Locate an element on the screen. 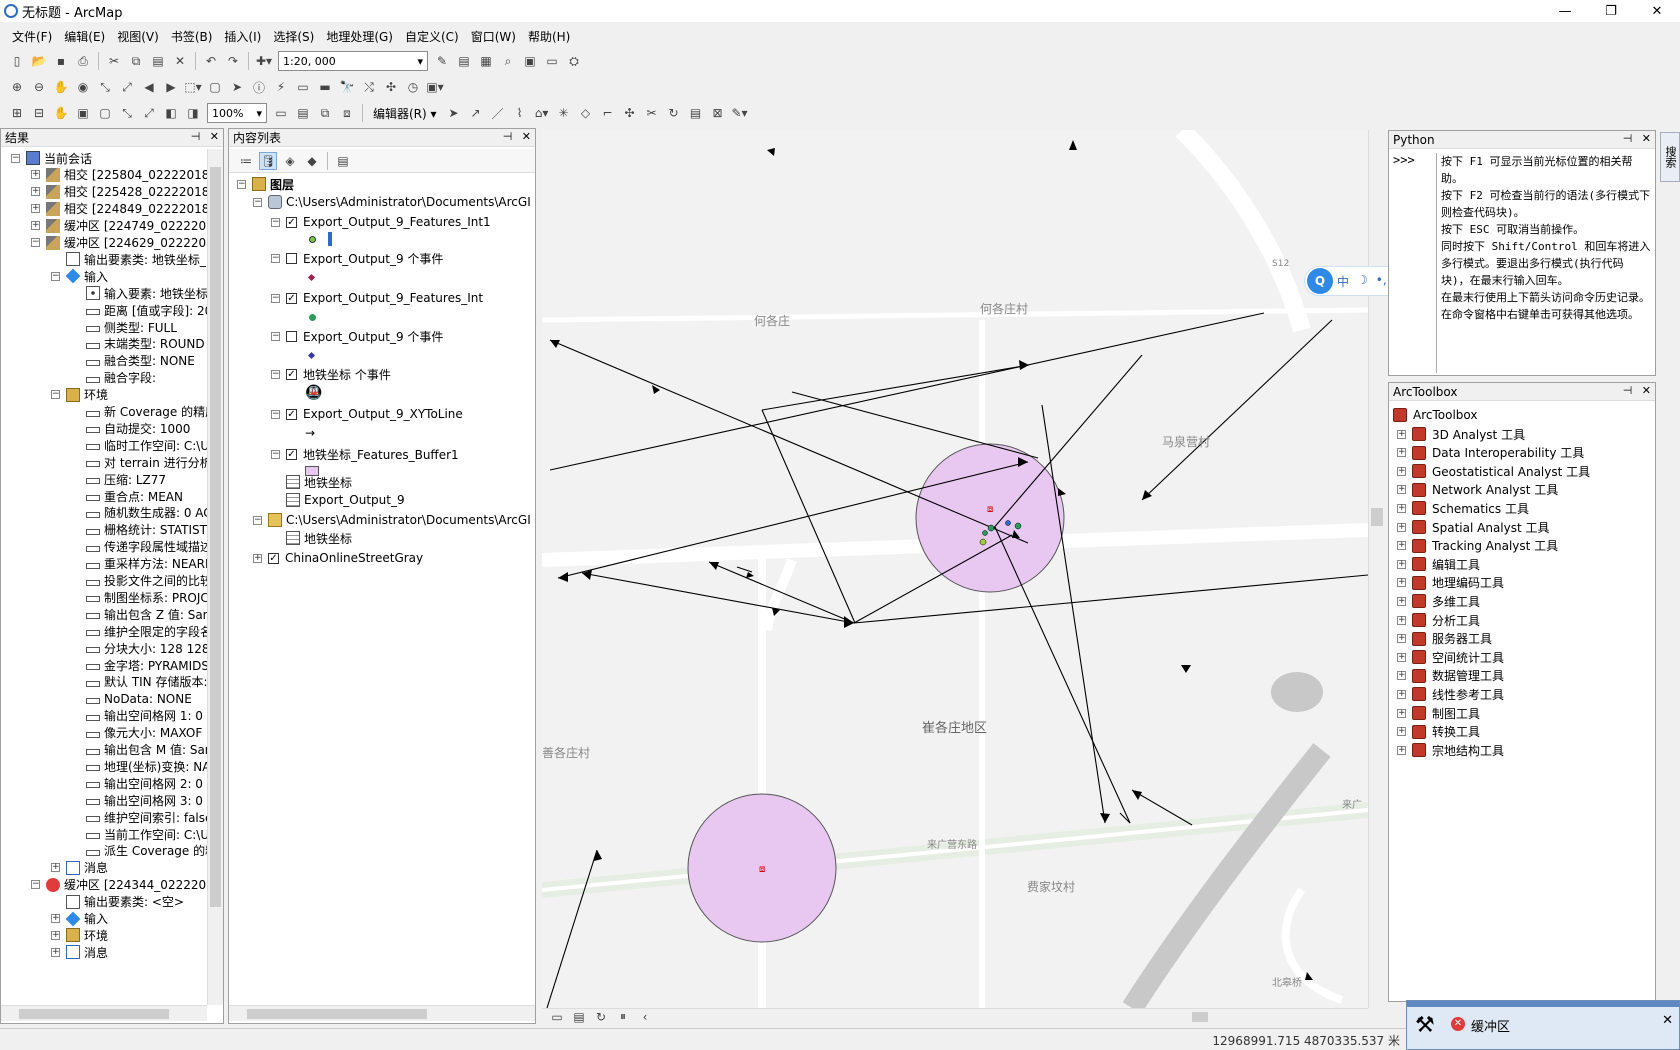 This screenshot has height=1050, width=1680. layout-view-icon: ▤ is located at coordinates (579, 1017).